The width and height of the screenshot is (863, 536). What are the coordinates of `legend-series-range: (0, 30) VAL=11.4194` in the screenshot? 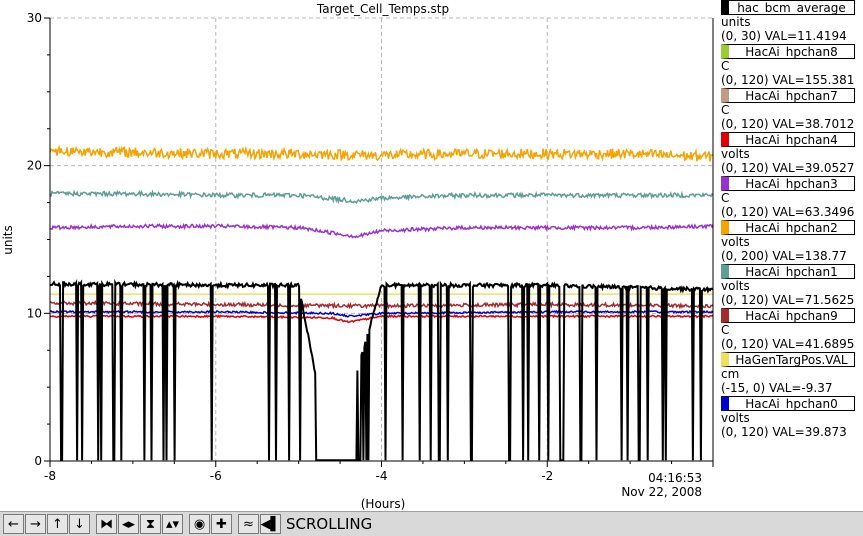 It's located at (784, 36).